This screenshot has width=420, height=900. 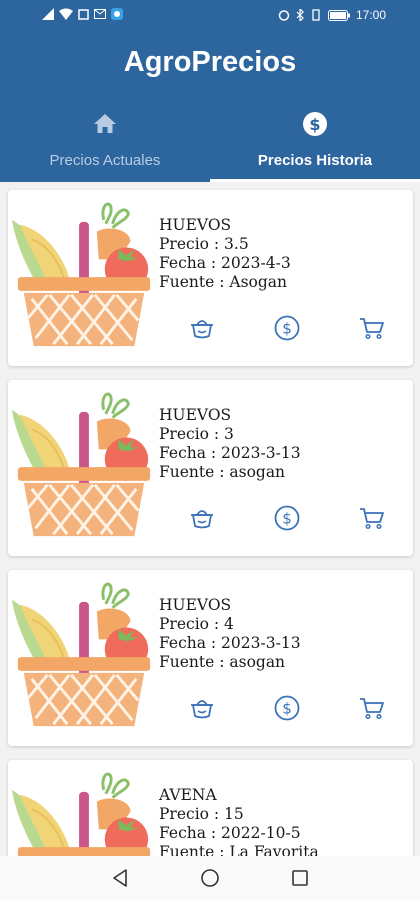 I want to click on product-date: Fecha : 2022-10-5, so click(x=230, y=833).